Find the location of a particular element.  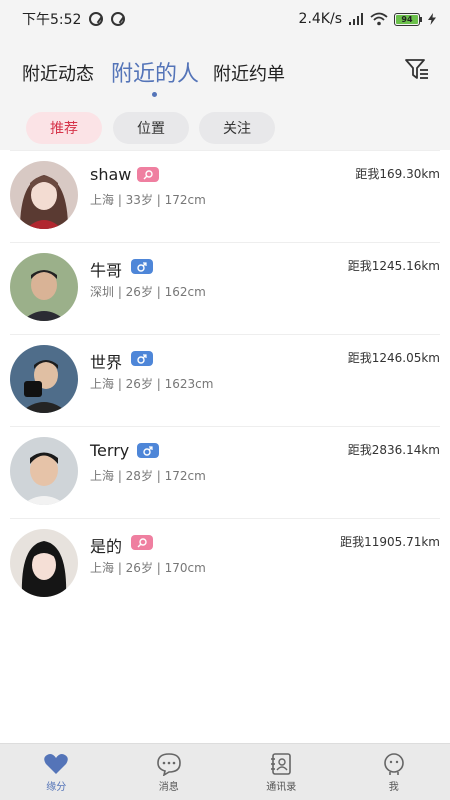

nav-label: 通讯录 is located at coordinates (281, 787).